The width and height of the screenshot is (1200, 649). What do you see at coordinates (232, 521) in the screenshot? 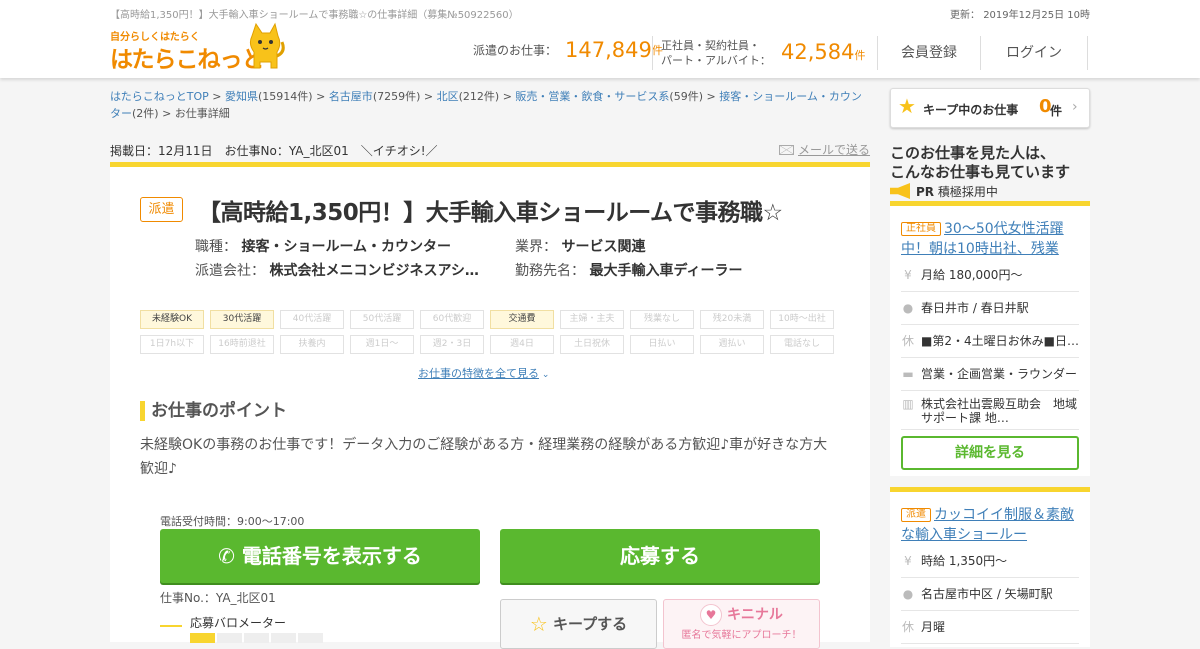
I see `tel-hours: 電話受付時間：9:00～17:00` at bounding box center [232, 521].